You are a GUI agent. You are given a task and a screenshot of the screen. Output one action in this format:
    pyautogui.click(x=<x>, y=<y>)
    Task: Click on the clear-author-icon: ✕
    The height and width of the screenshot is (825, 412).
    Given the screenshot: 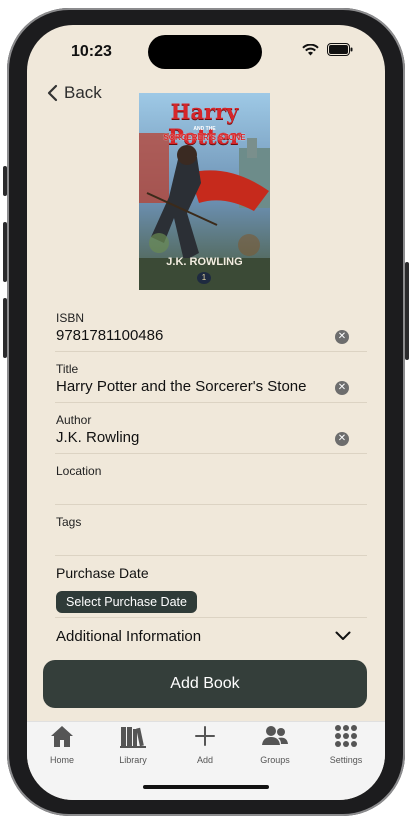 What is the action you would take?
    pyautogui.click(x=342, y=439)
    